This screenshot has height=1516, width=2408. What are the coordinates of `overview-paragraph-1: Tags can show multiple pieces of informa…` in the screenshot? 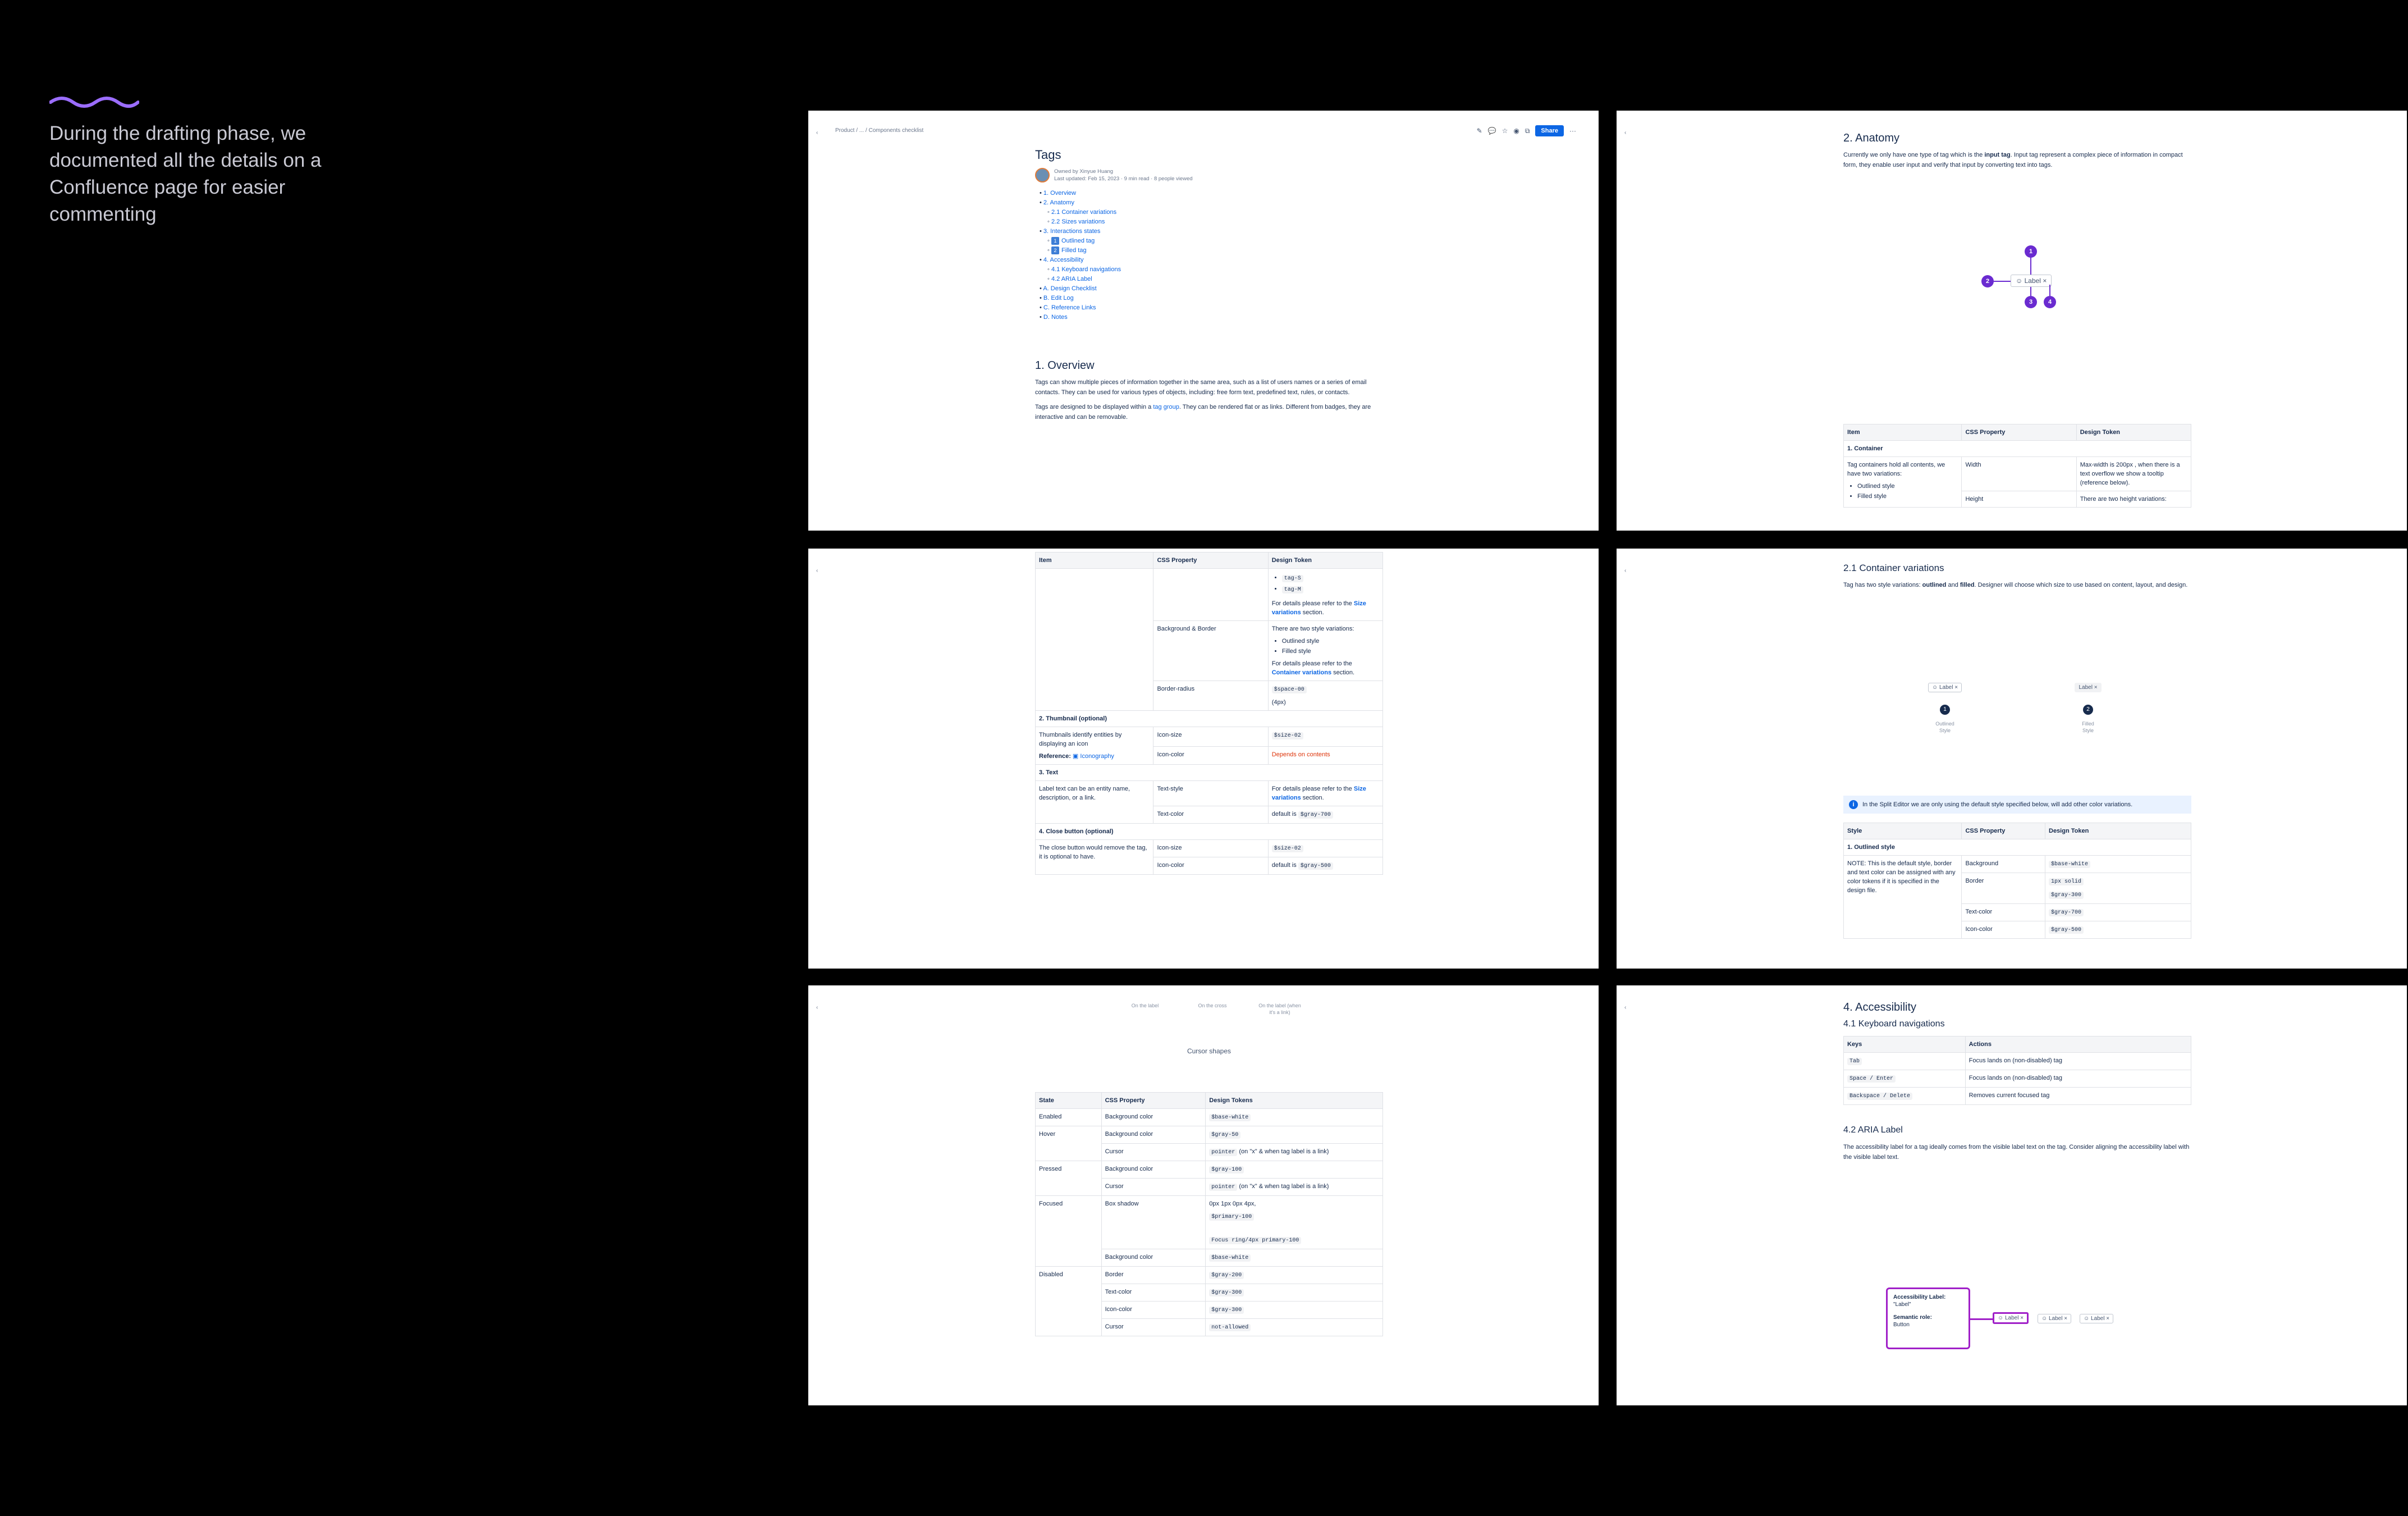 It's located at (1201, 387).